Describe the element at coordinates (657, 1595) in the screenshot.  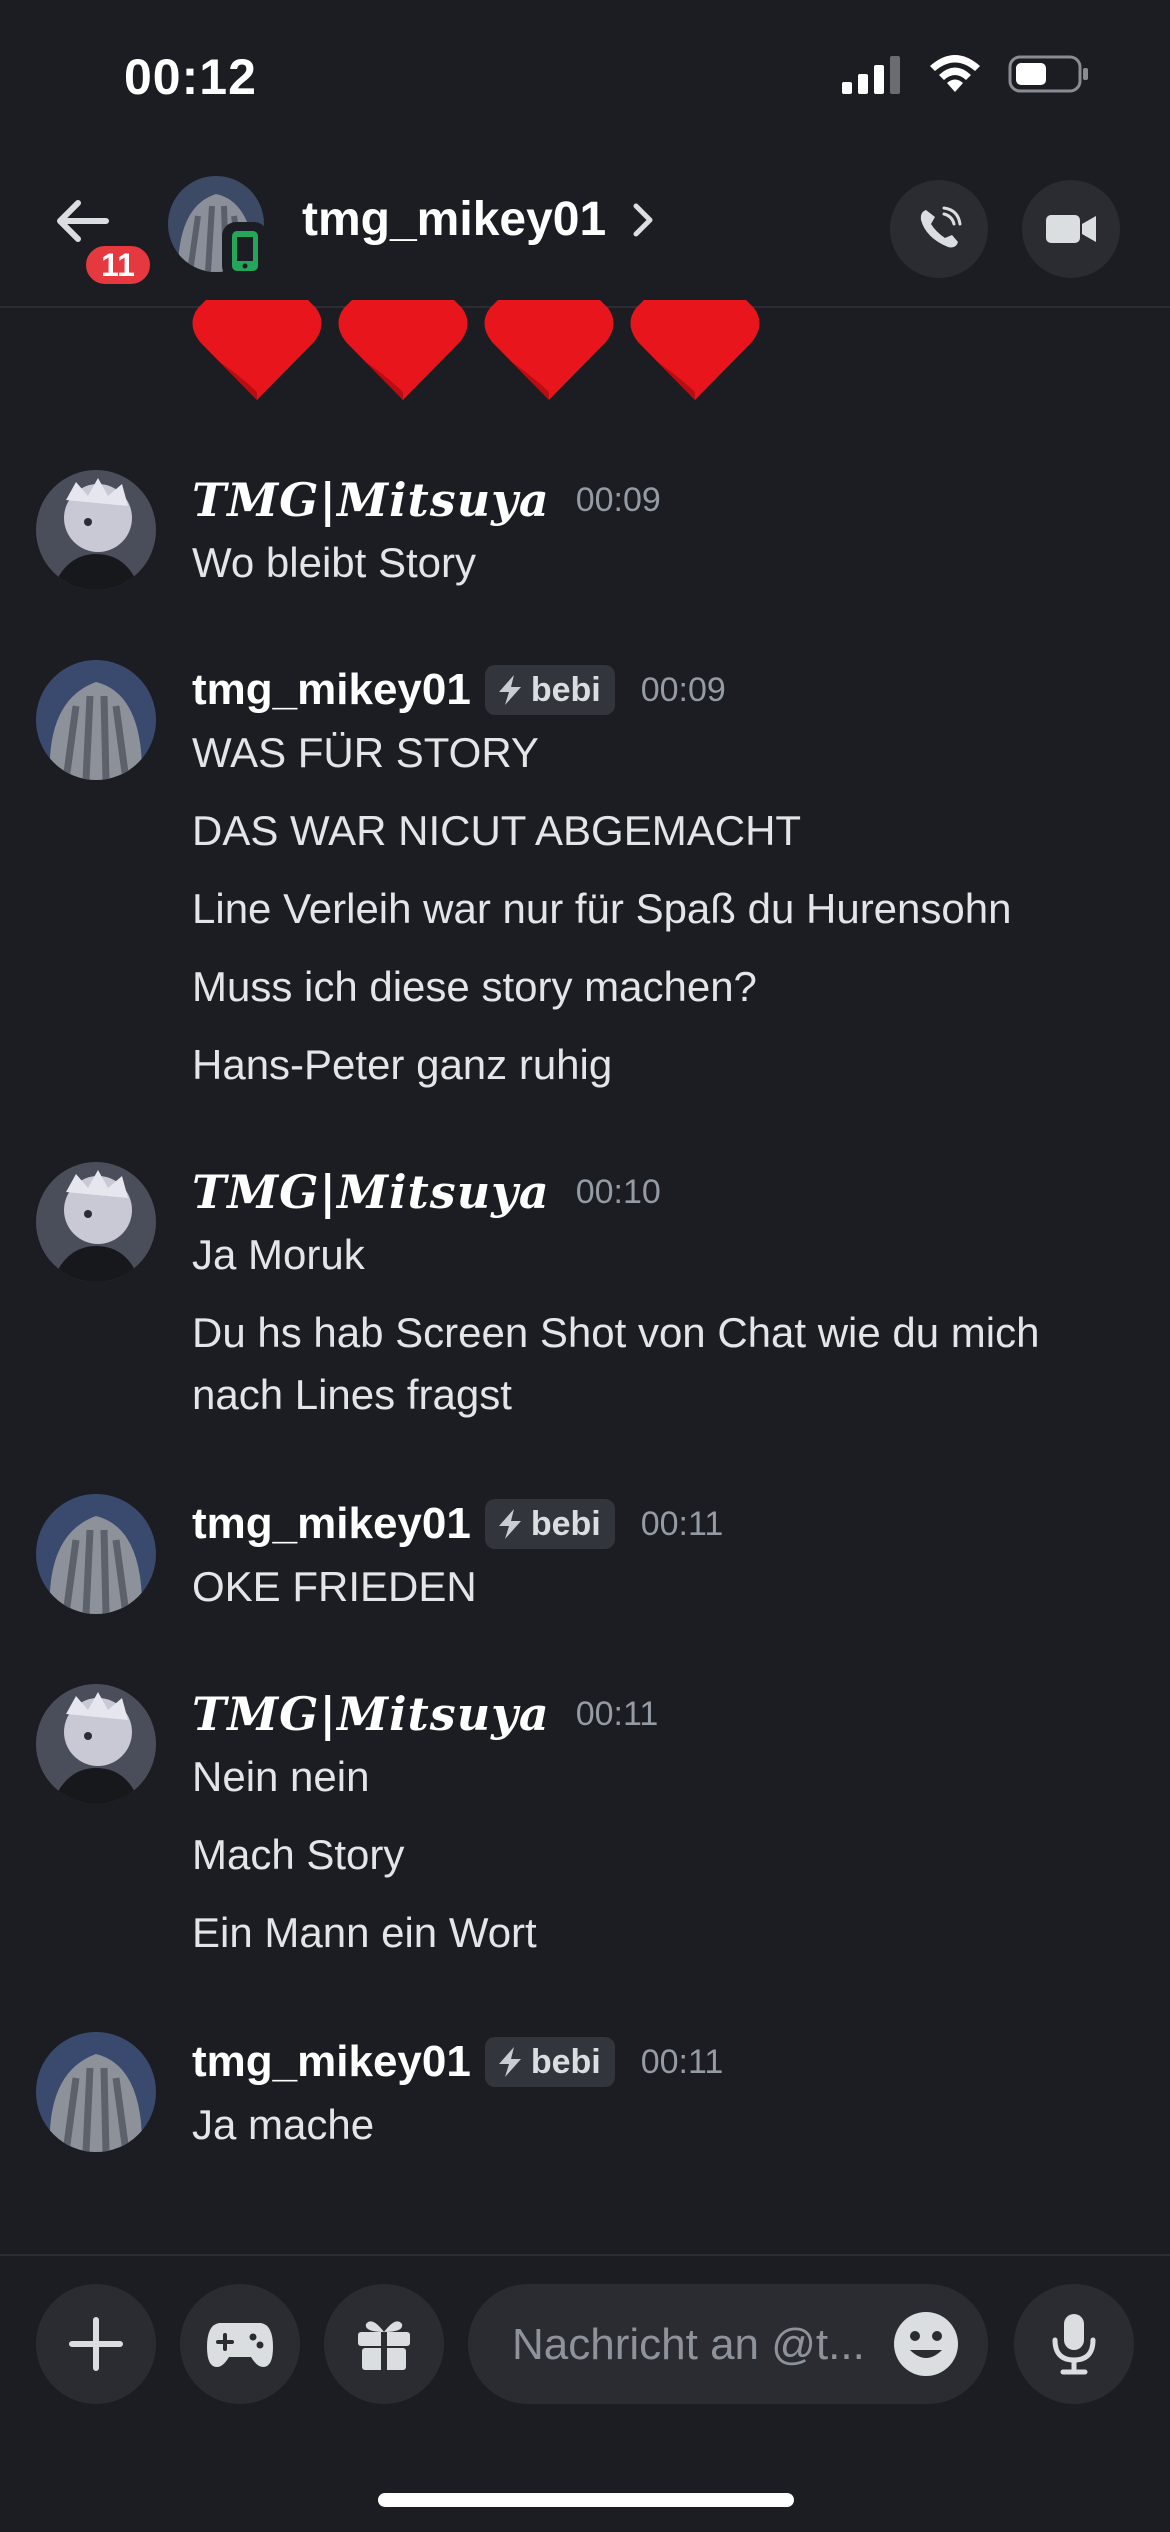
I see `message-lines: OKE FRIEDEN` at that location.